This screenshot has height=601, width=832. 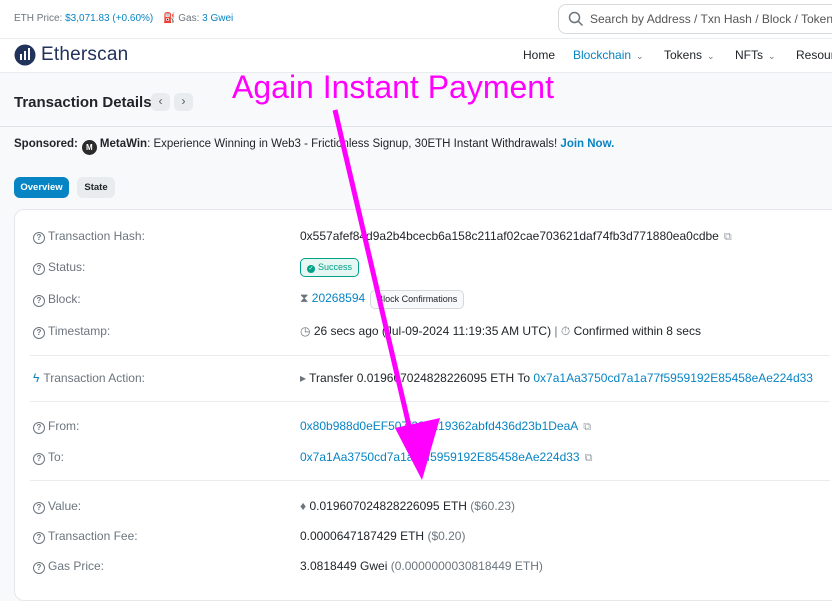 What do you see at coordinates (372, 270) in the screenshot?
I see `annotation-arrow-line` at bounding box center [372, 270].